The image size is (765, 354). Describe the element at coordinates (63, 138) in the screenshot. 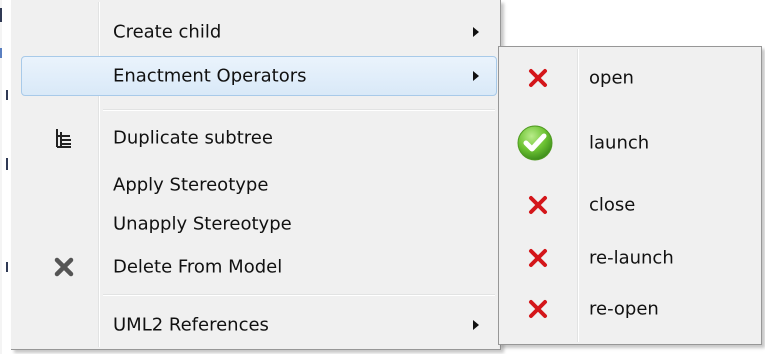

I see `tree-hierarchy-icon` at that location.